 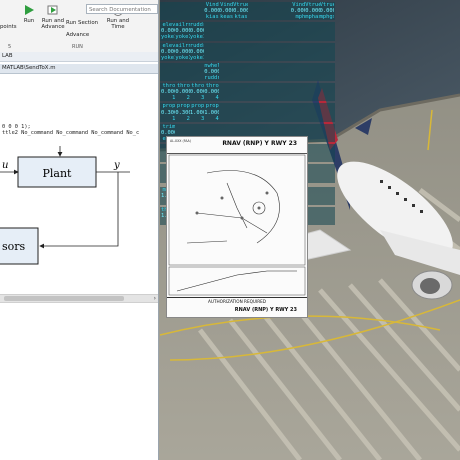 I want to click on data-output-cell: kias, so click(x=212, y=17).